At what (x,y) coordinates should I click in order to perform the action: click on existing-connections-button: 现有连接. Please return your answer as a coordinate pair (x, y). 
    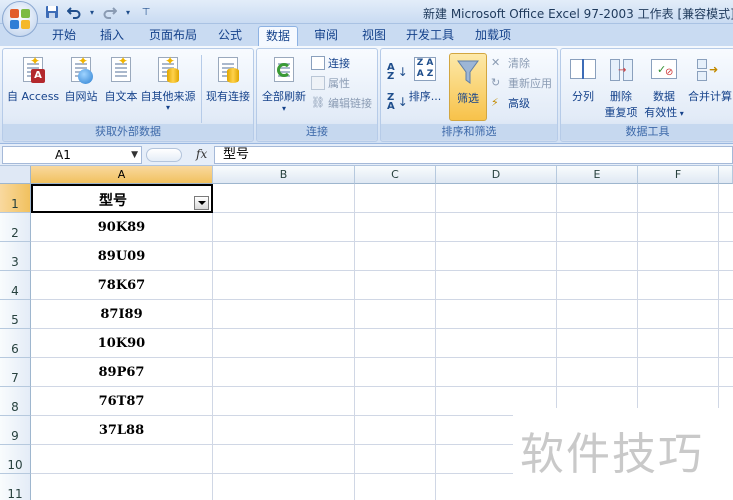
    Looking at the image, I should click on (228, 79).